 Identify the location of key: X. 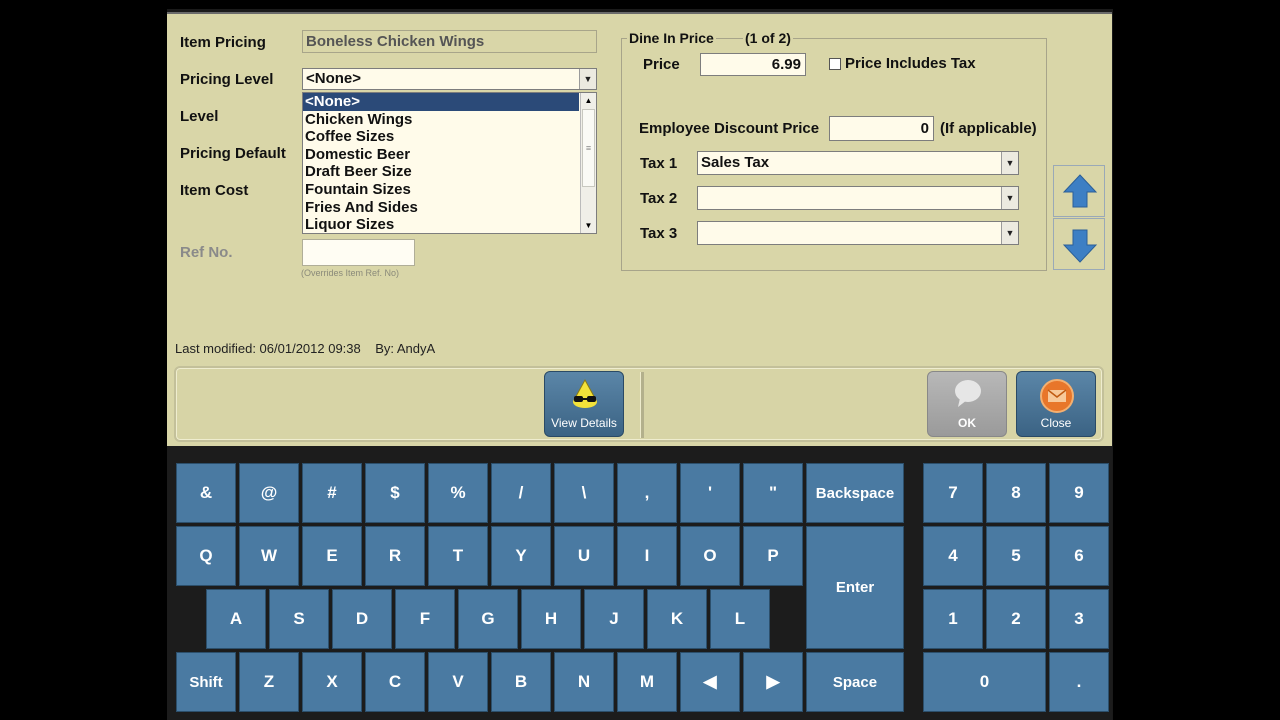
(332, 682).